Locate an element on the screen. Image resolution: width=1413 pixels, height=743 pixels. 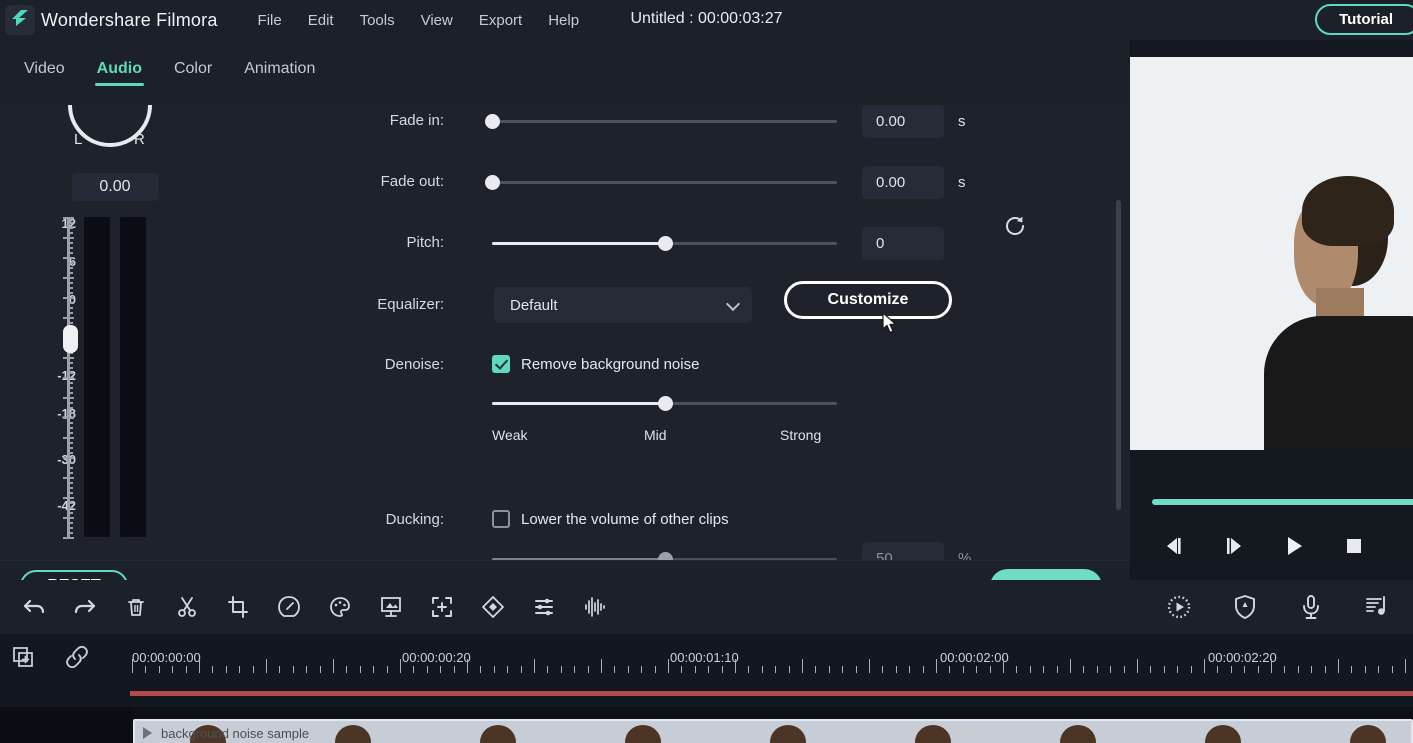
tab-color: Color is located at coordinates (193, 73).